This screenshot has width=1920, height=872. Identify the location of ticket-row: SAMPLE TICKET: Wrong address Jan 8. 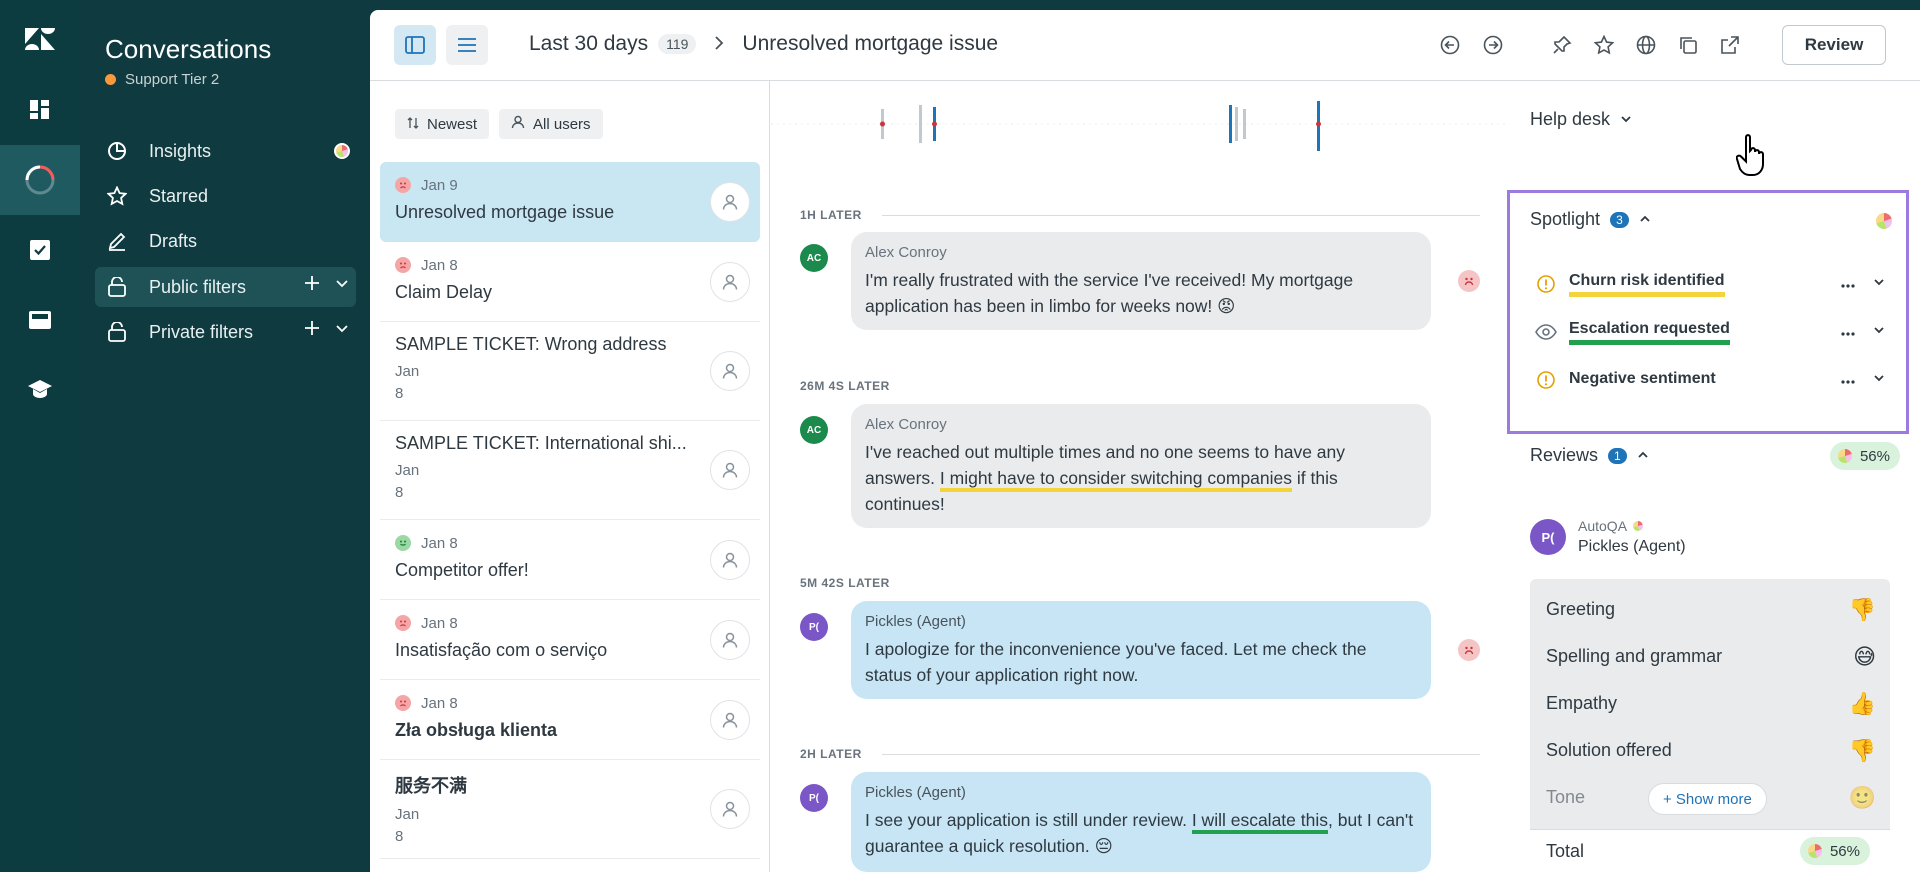
(570, 371).